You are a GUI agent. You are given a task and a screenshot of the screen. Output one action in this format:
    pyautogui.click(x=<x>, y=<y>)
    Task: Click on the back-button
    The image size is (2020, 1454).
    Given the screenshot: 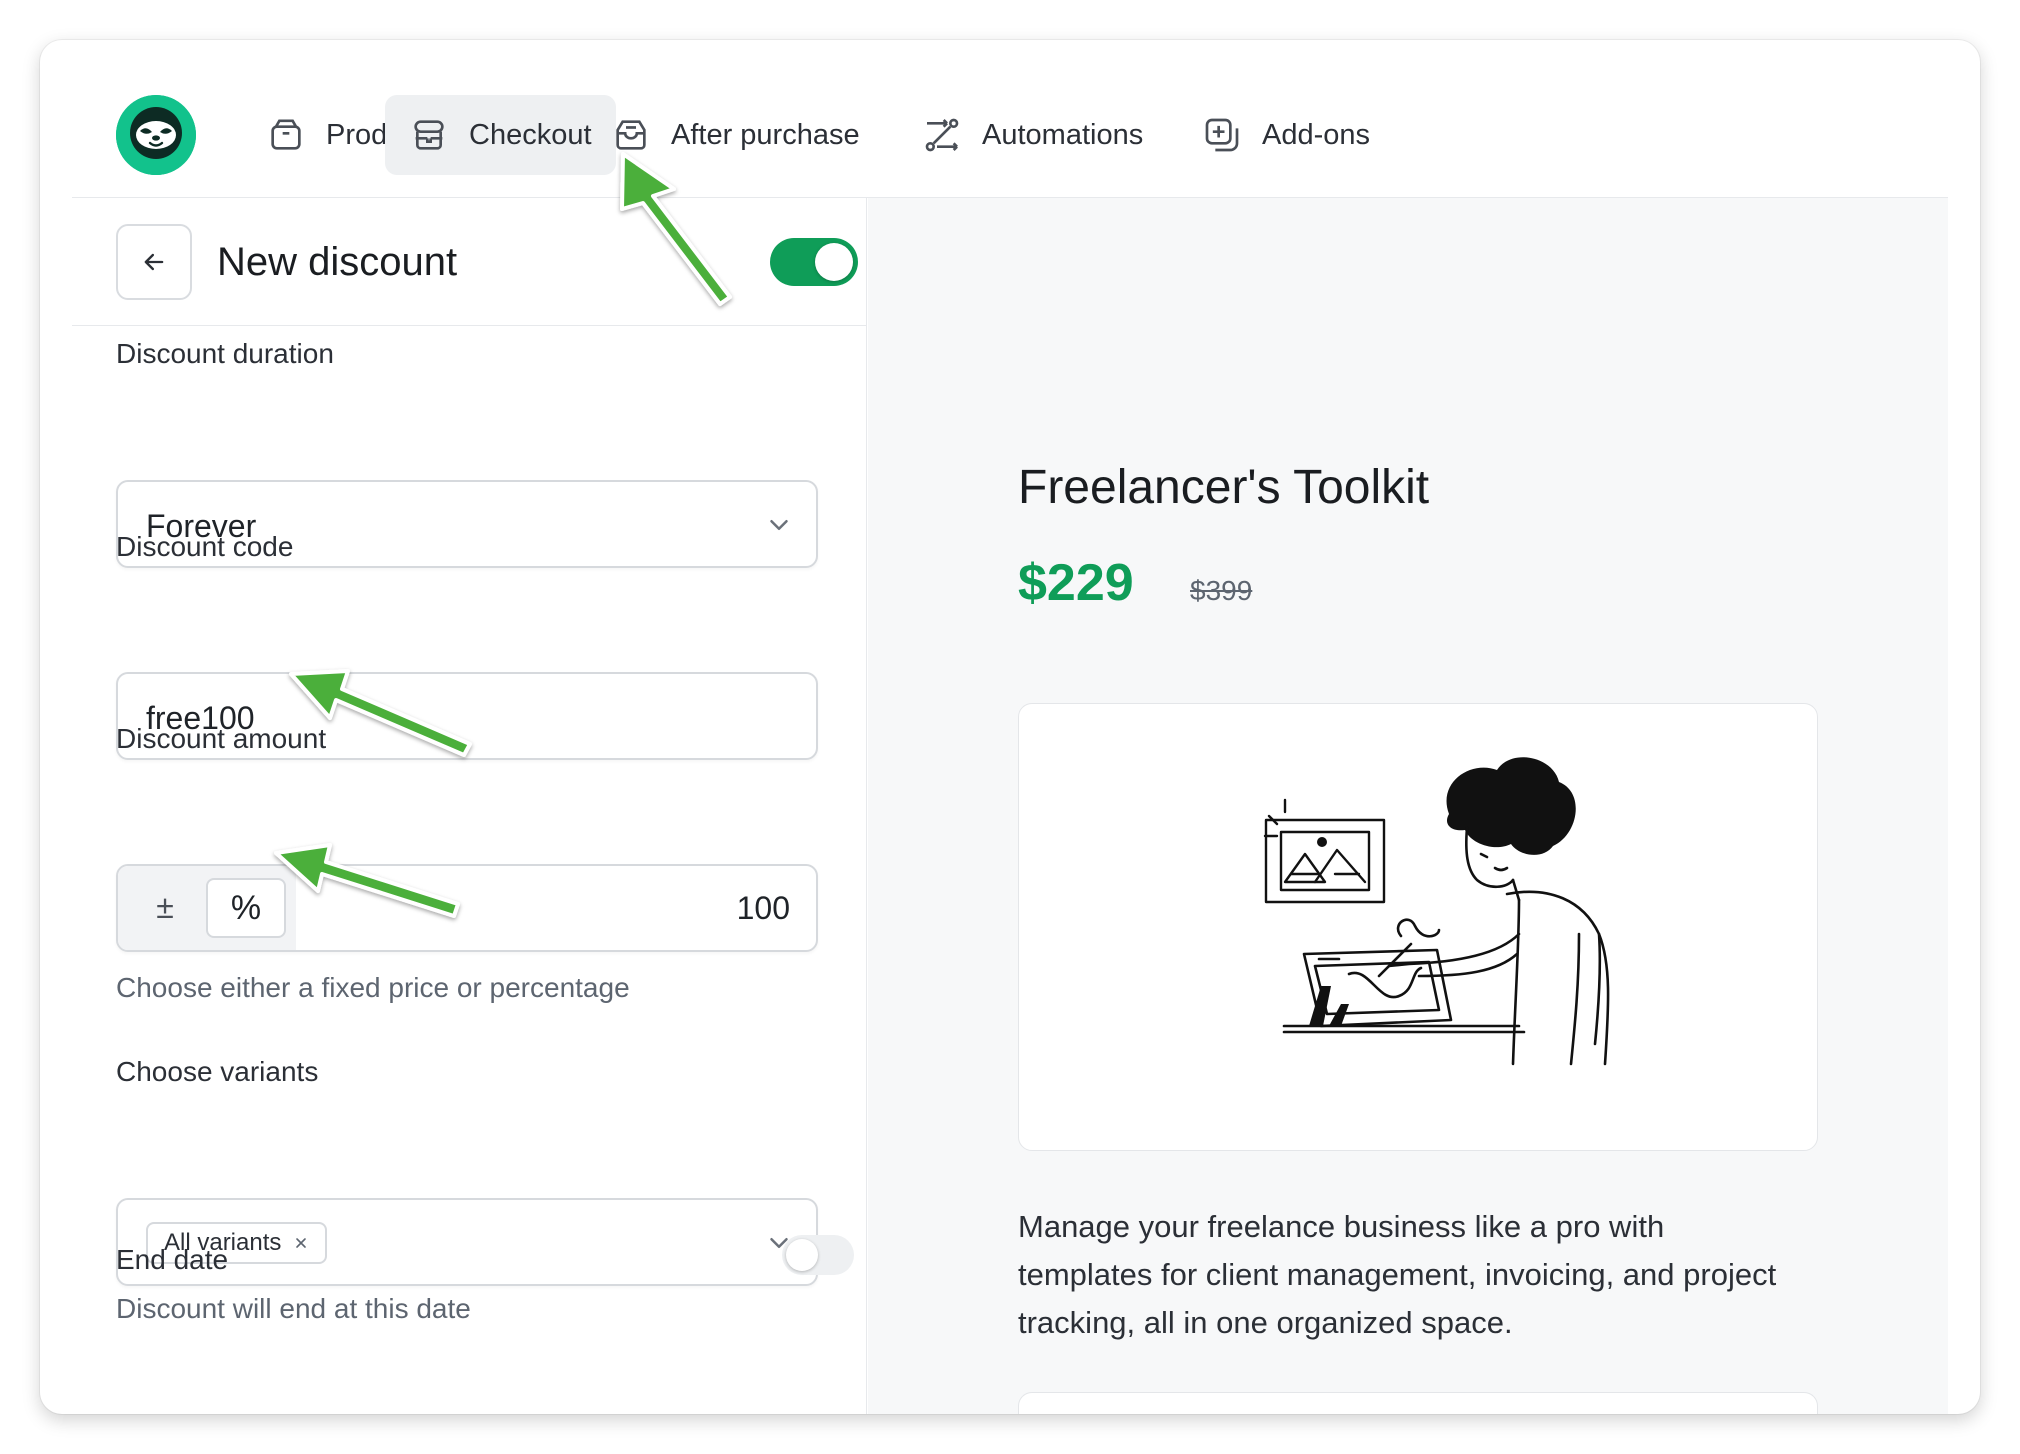 What is the action you would take?
    pyautogui.click(x=154, y=262)
    